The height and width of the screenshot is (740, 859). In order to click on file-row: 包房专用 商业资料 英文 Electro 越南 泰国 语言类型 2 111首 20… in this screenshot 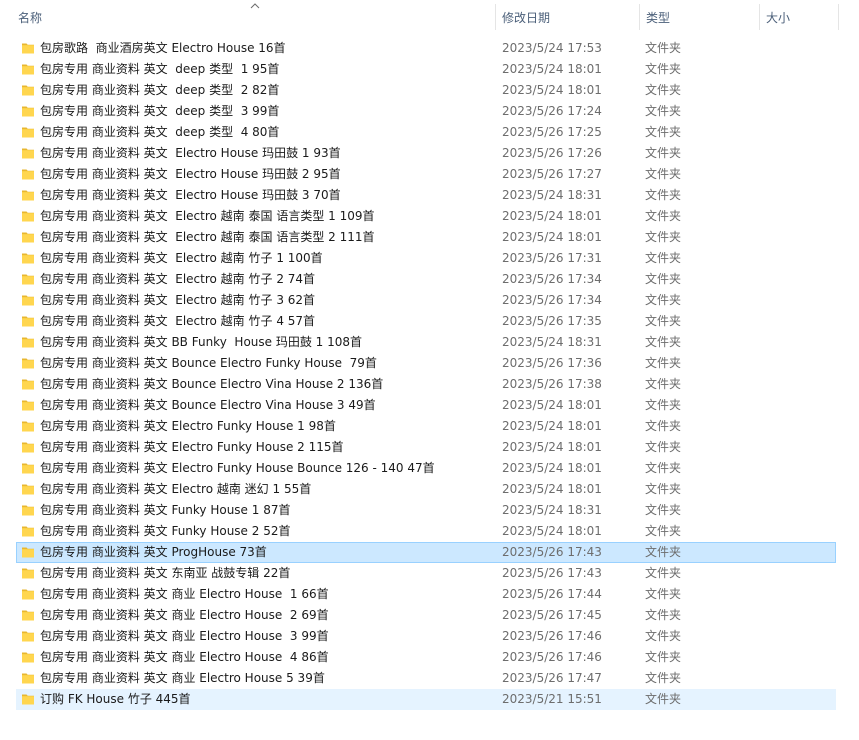, I will do `click(429, 237)`.